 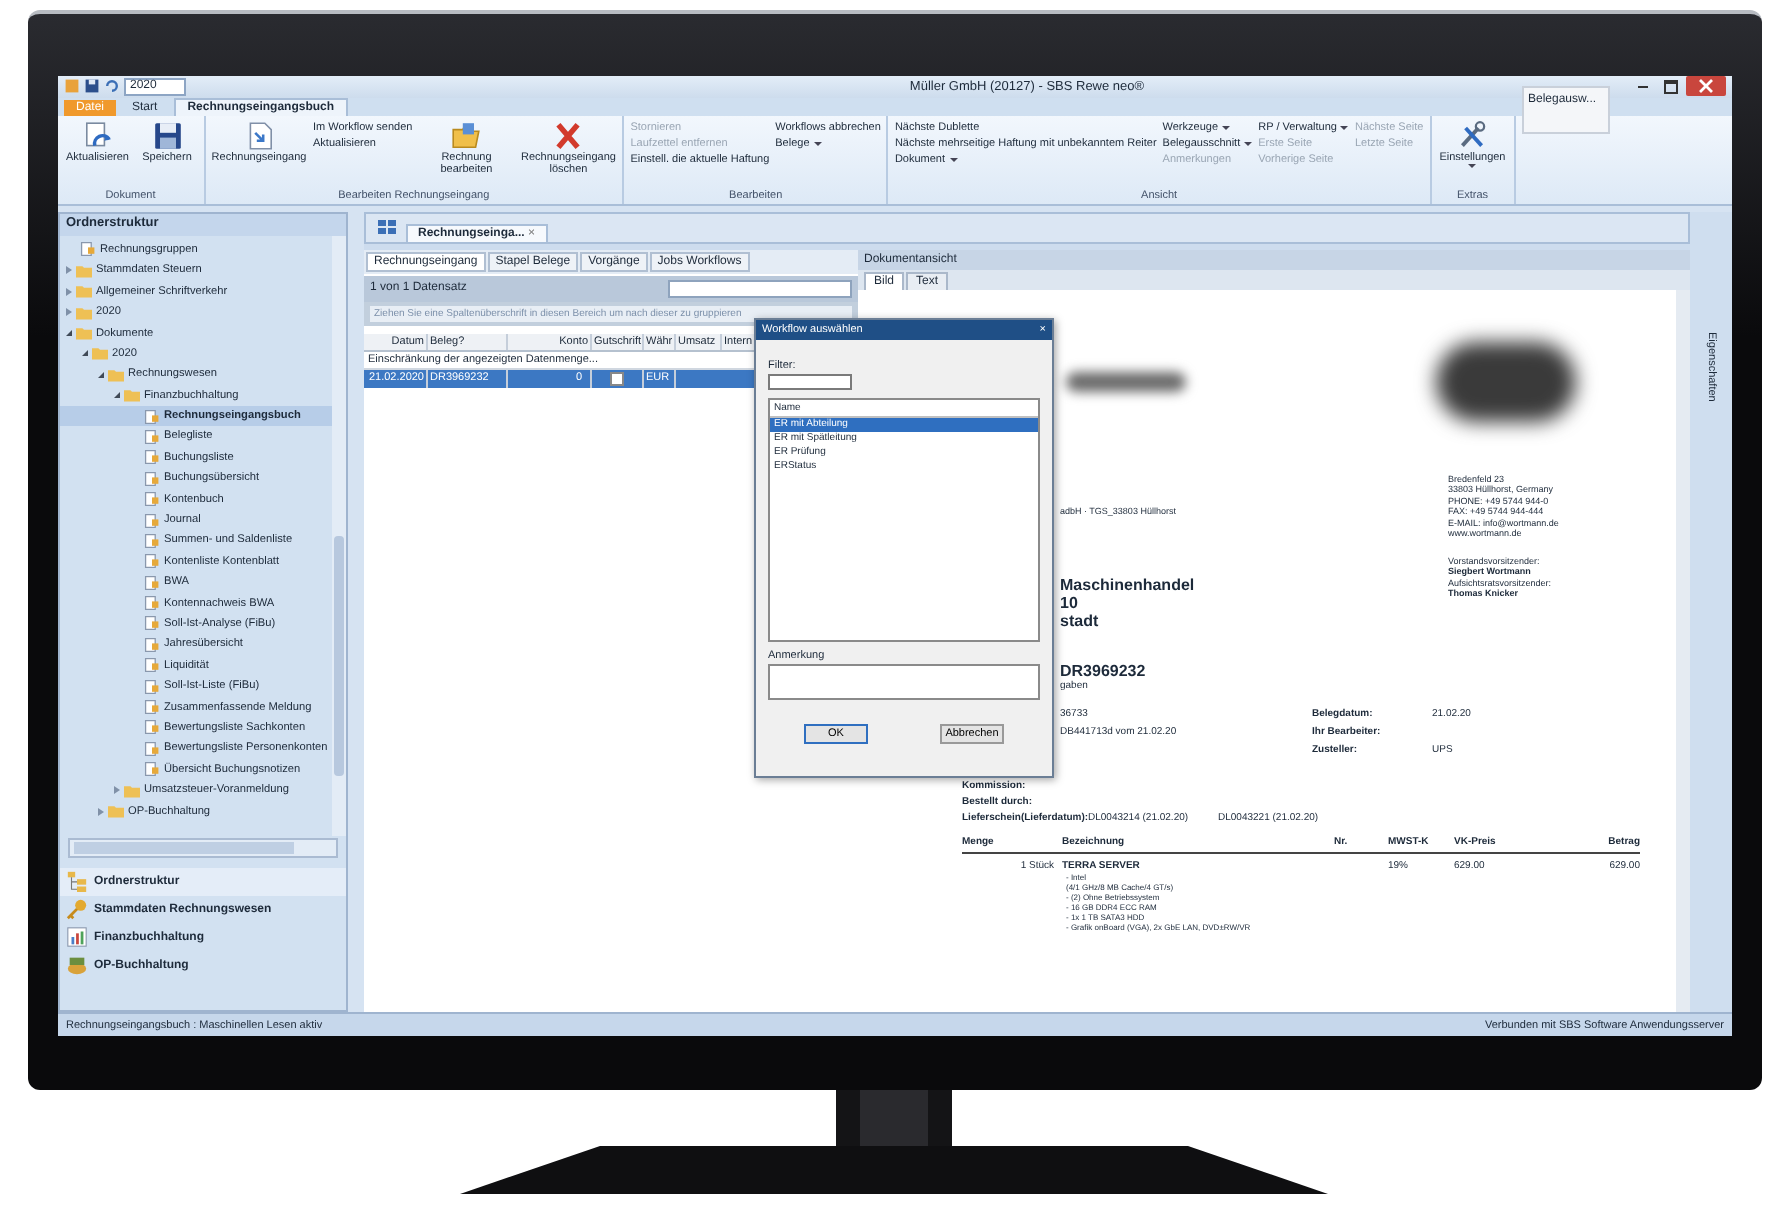 What do you see at coordinates (112, 86) in the screenshot?
I see `undo-icon` at bounding box center [112, 86].